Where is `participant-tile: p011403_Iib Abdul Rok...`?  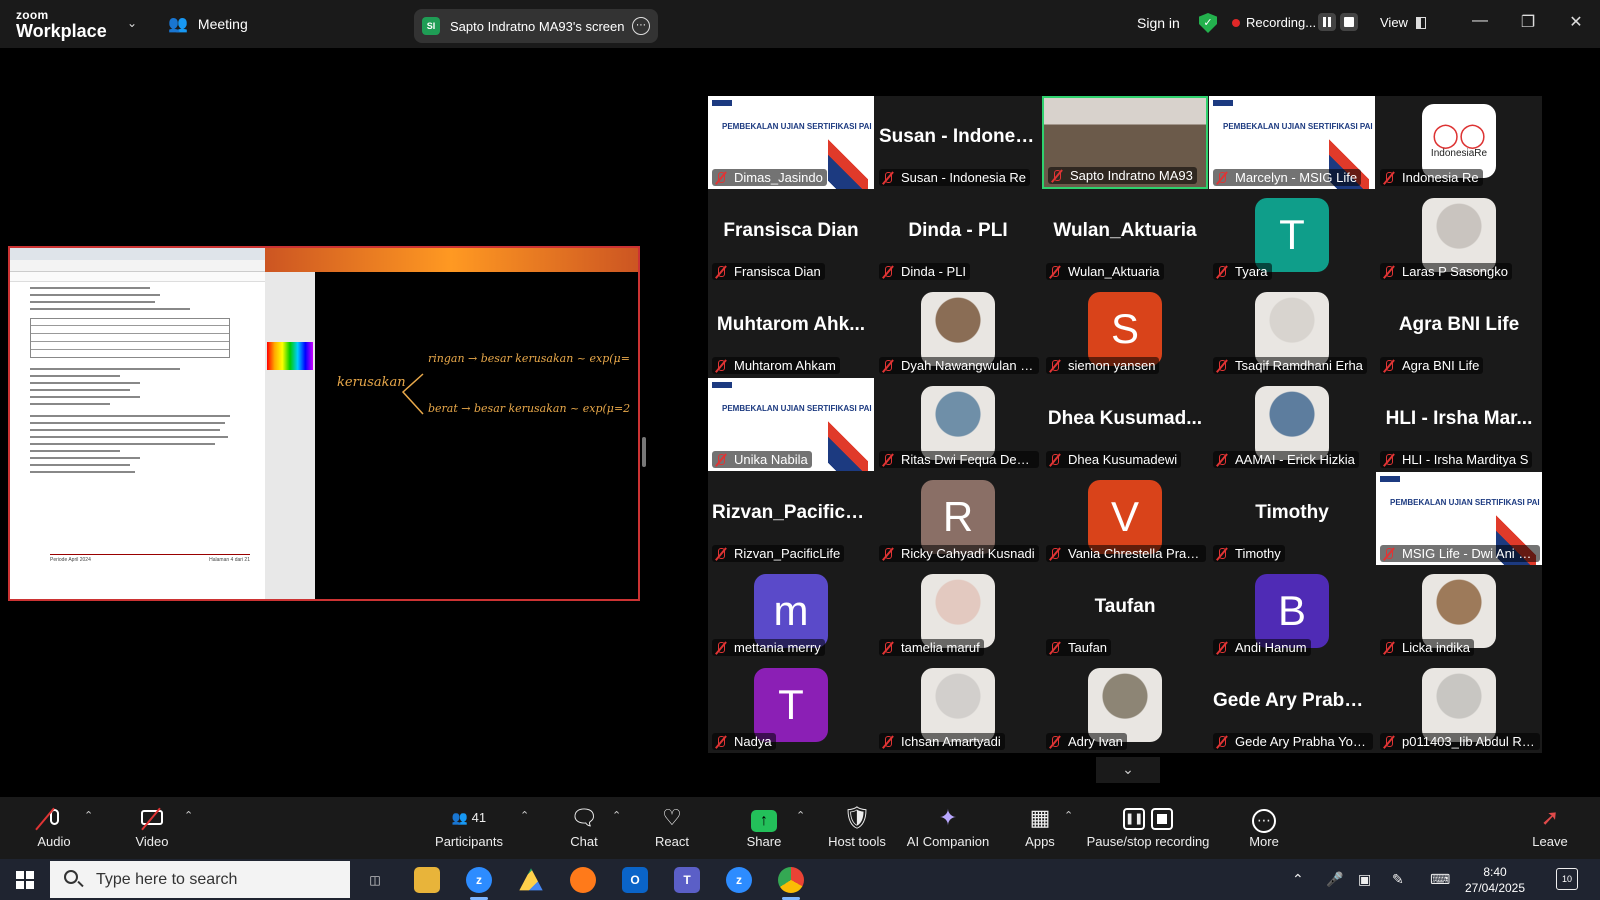
participant-tile: p011403_Iib Abdul Rok... is located at coordinates (1459, 706).